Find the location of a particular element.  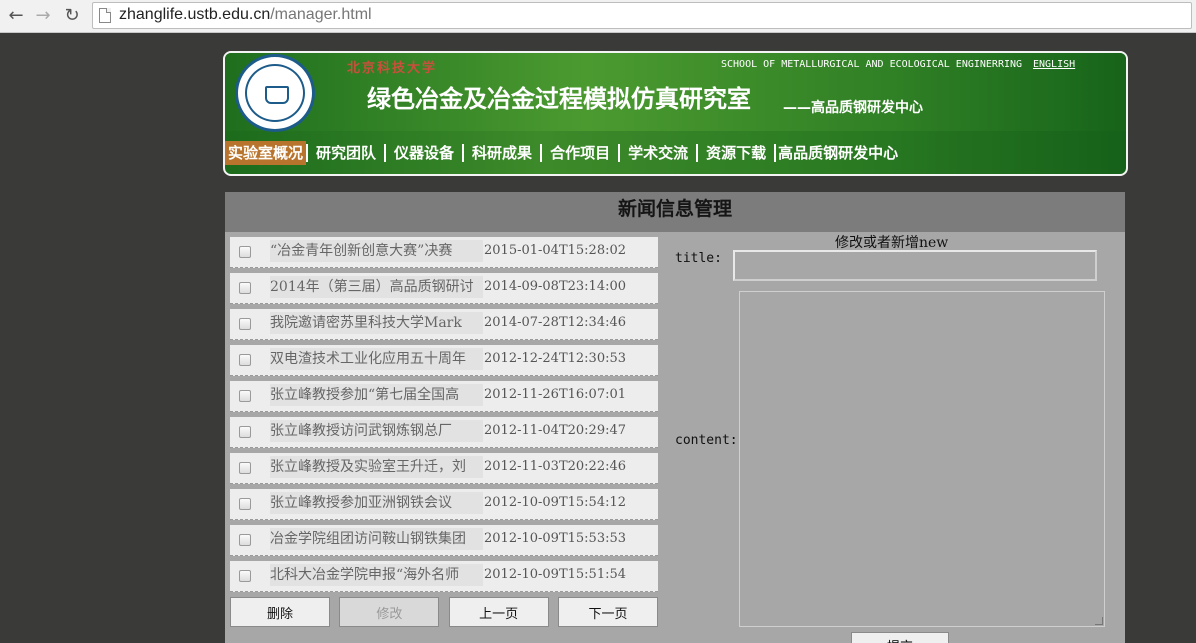

menu-item-projects: 合作项目 is located at coordinates (580, 153).